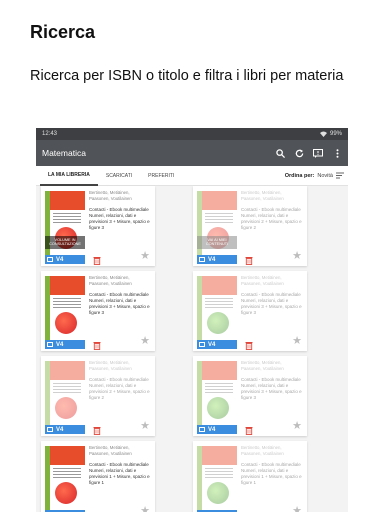 This screenshot has width=384, height=512. What do you see at coordinates (335, 134) in the screenshot?
I see `battery-level: 99%` at bounding box center [335, 134].